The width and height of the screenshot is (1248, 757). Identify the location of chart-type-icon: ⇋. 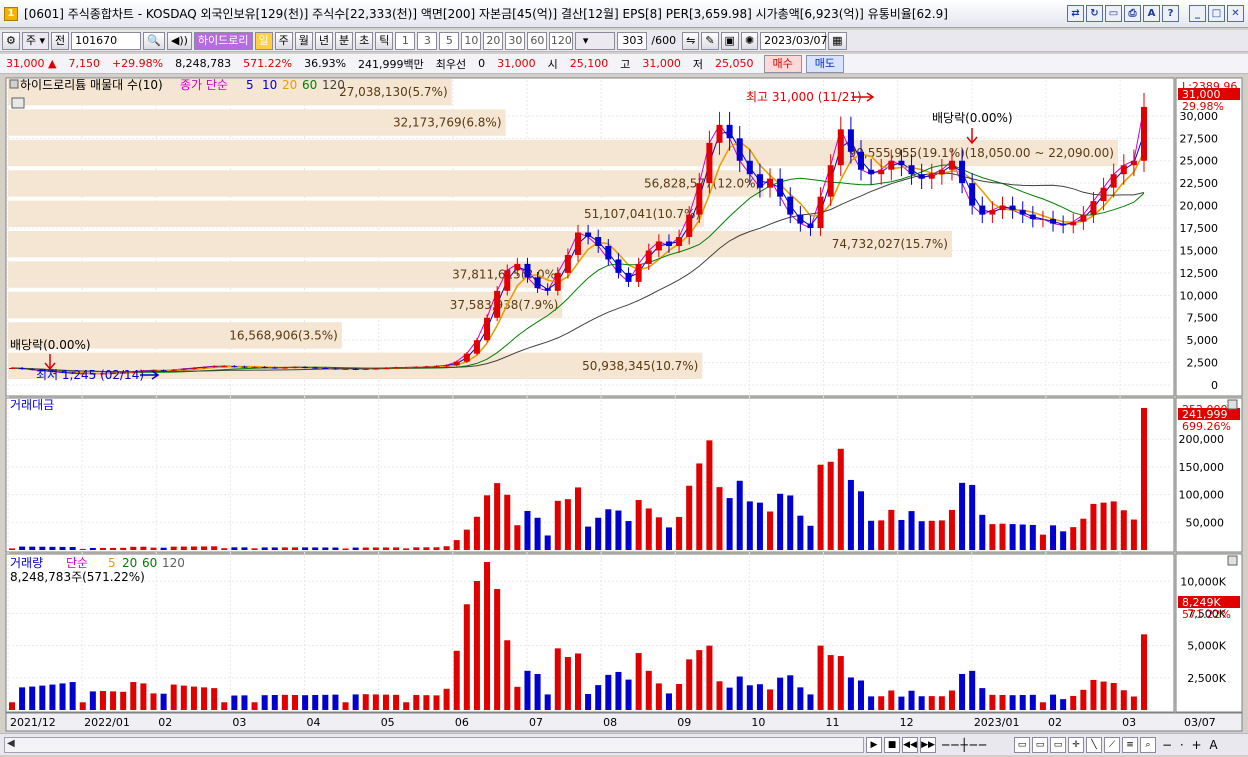
(691, 40).